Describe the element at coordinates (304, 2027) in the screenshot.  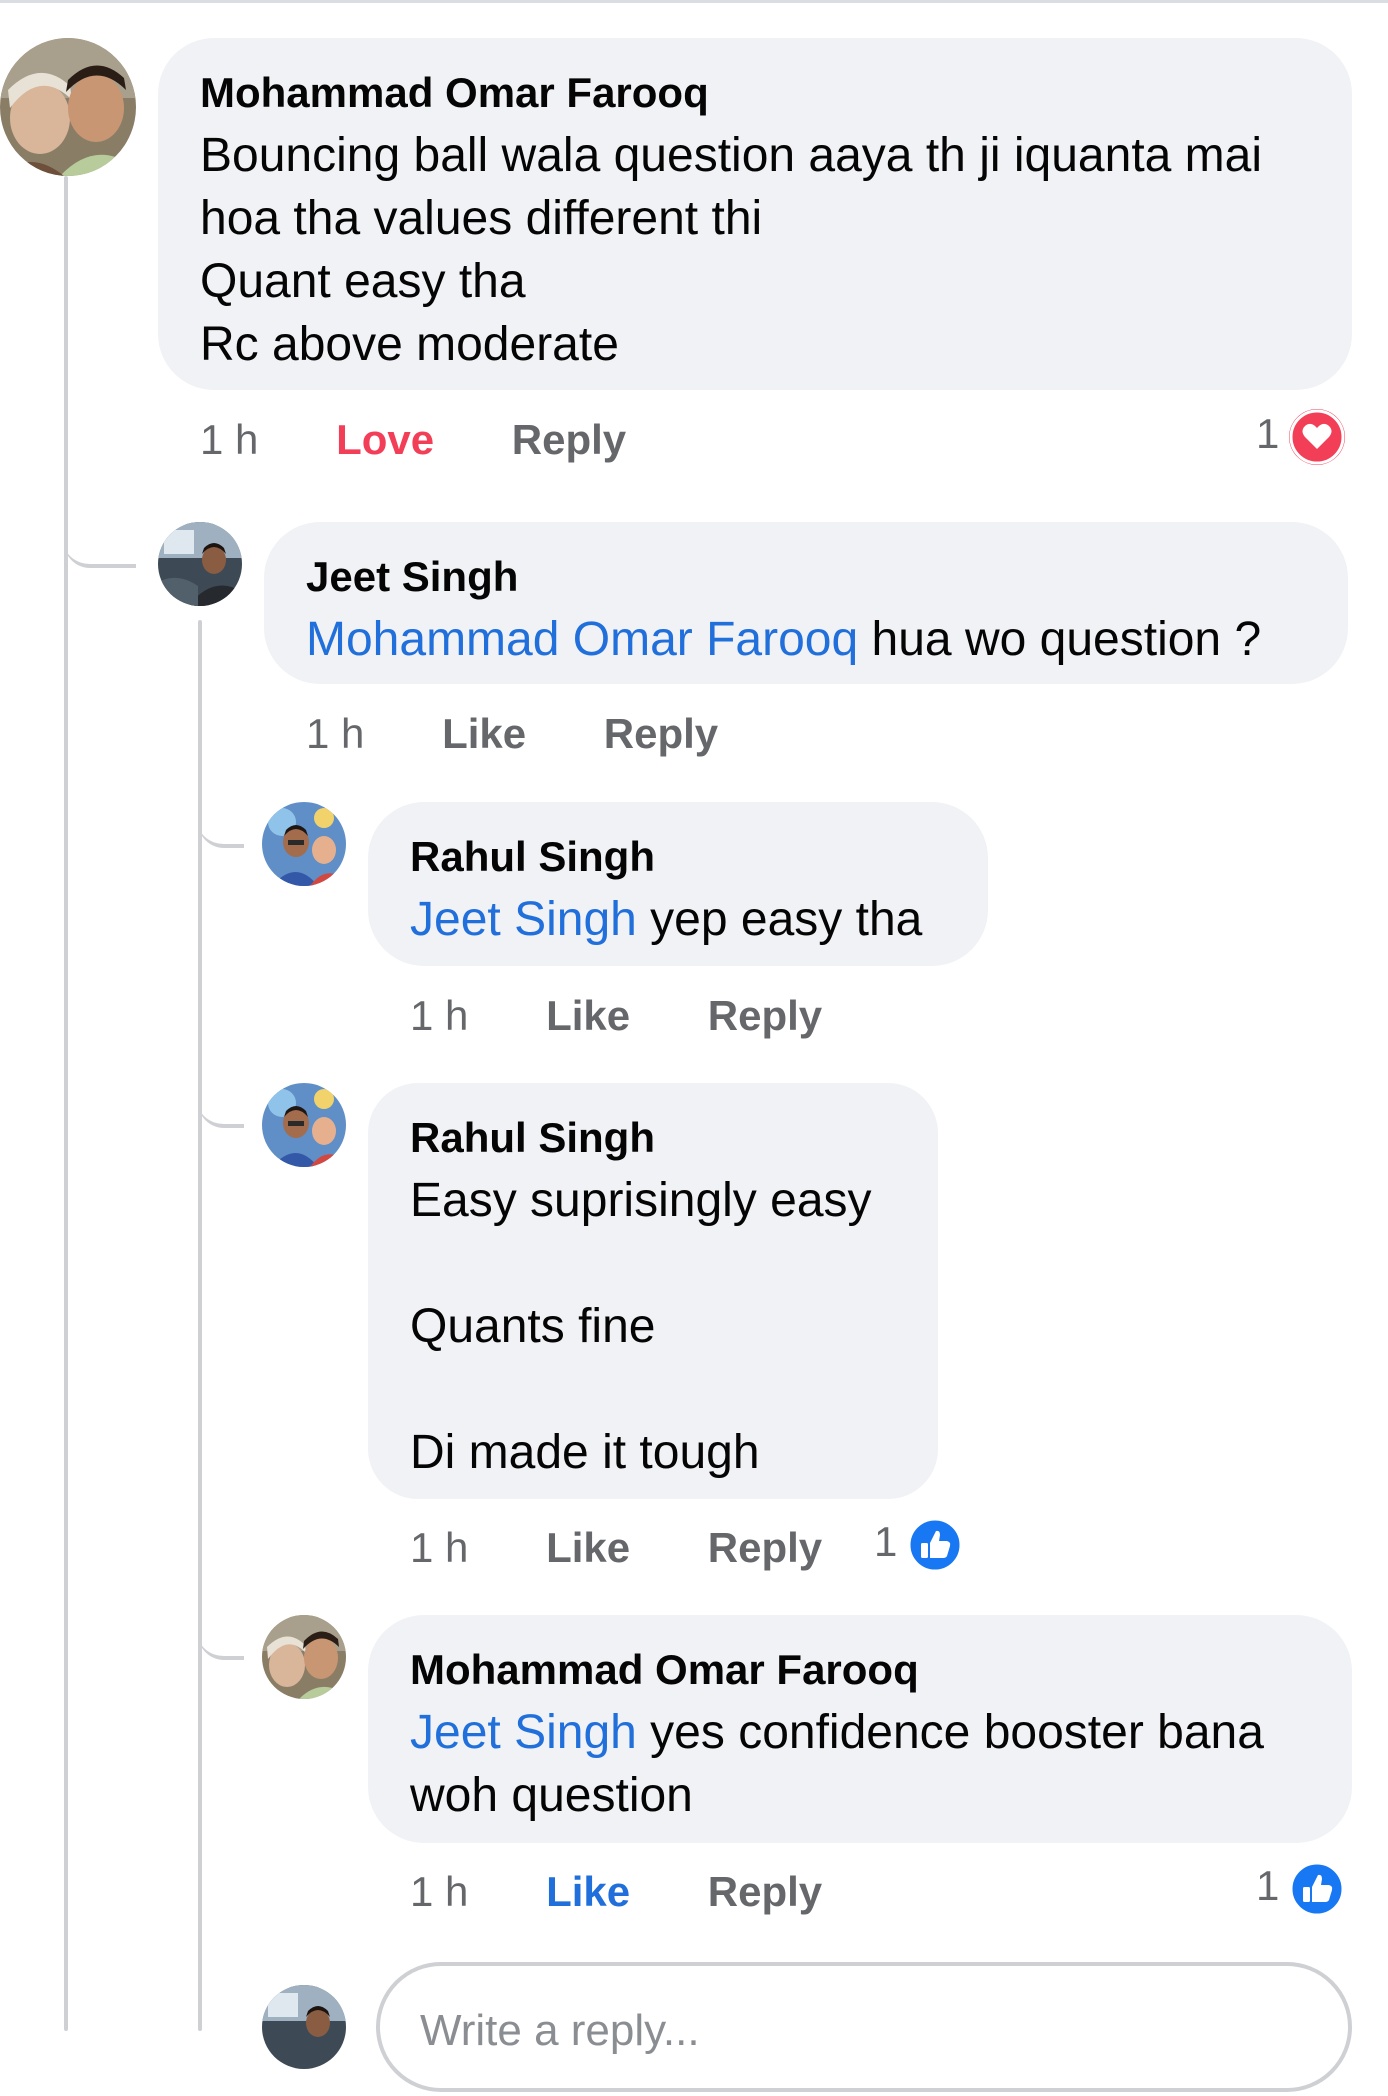
I see `current-user-avatar` at that location.